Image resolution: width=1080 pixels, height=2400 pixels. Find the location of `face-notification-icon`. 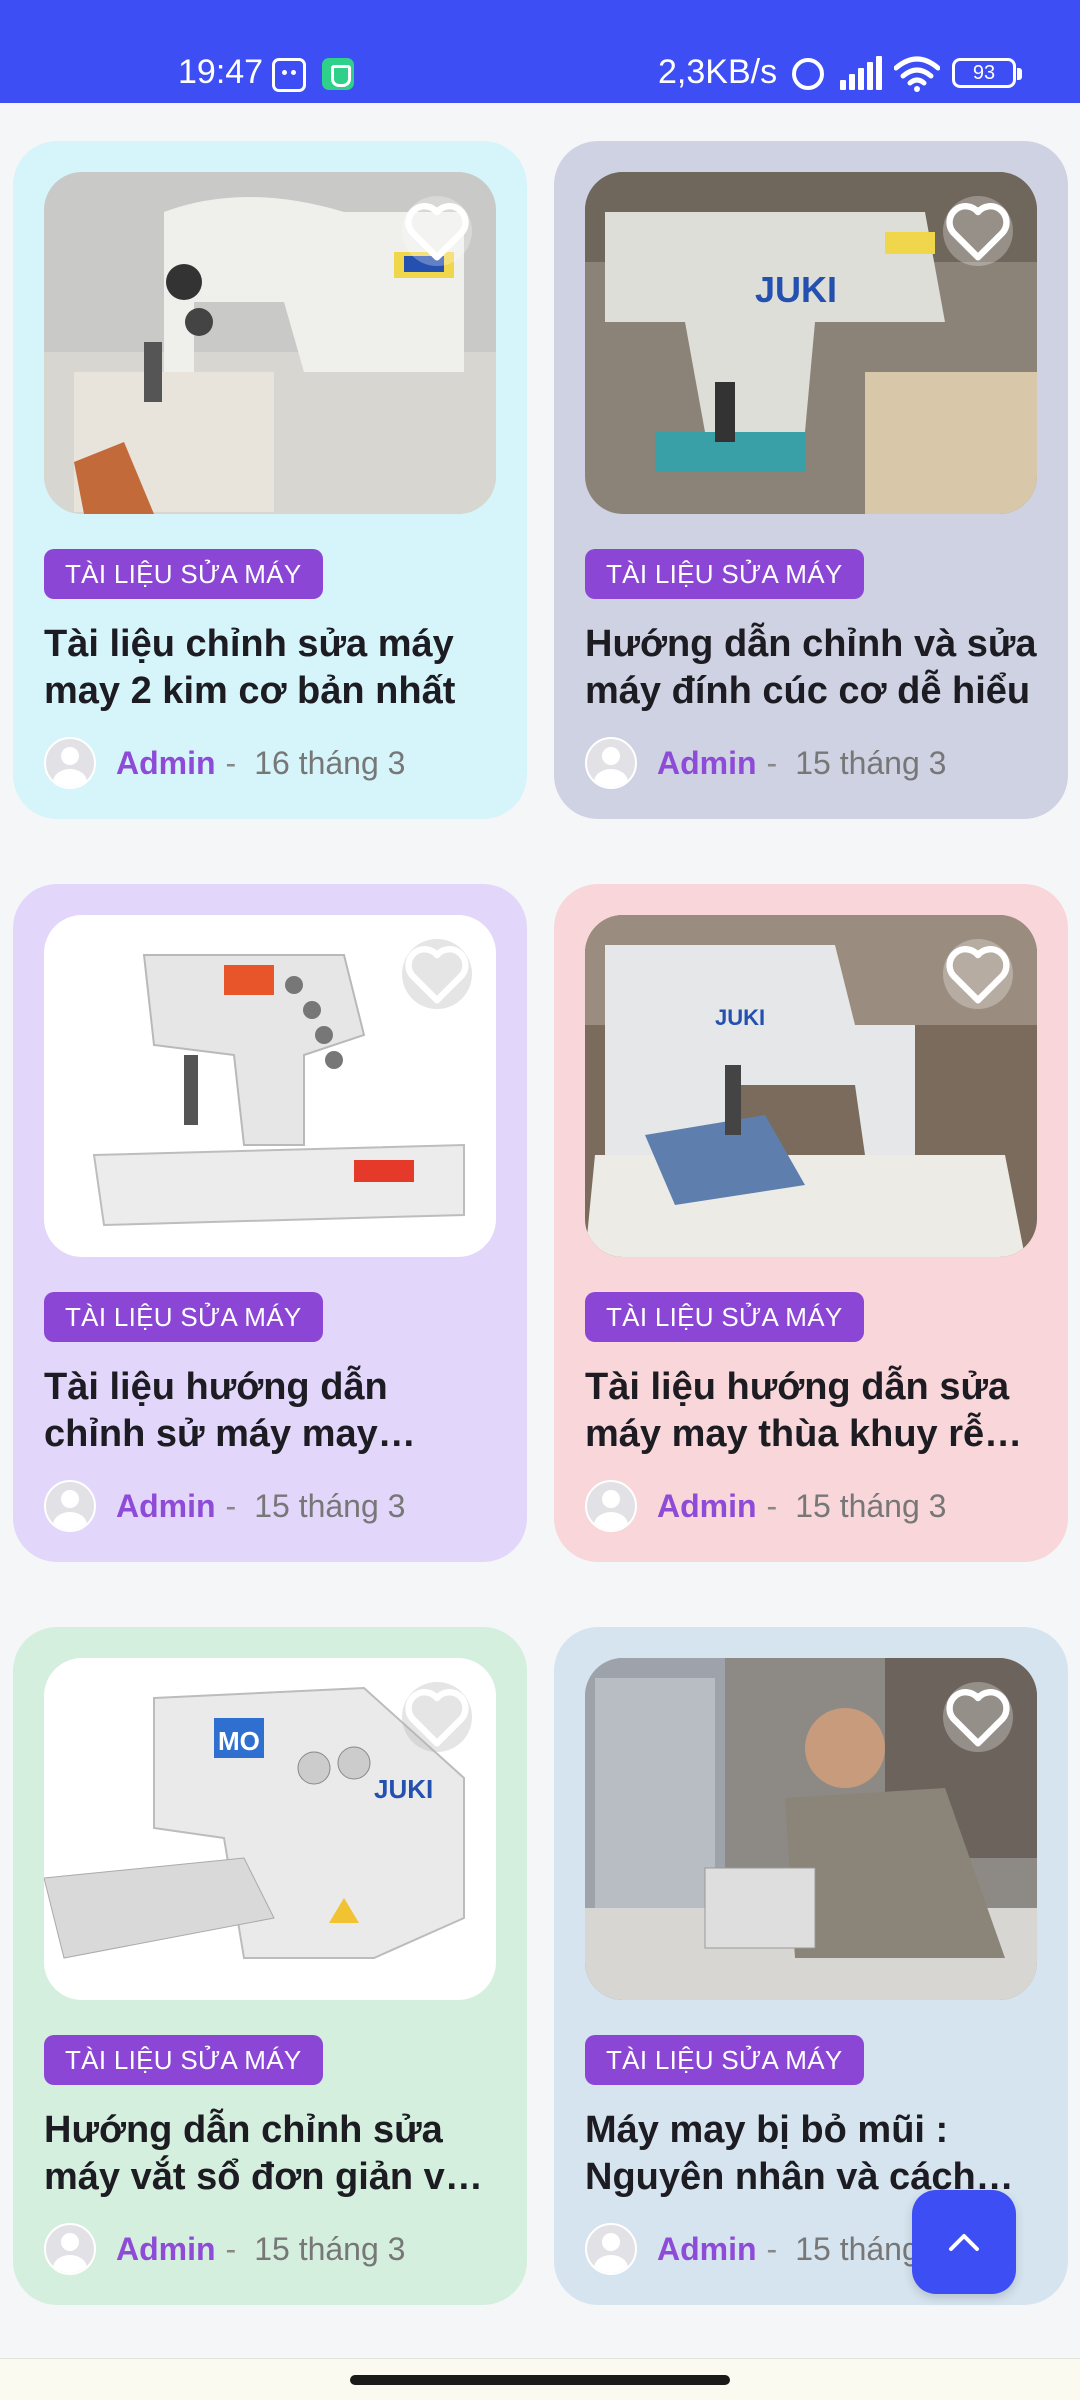

face-notification-icon is located at coordinates (289, 75).